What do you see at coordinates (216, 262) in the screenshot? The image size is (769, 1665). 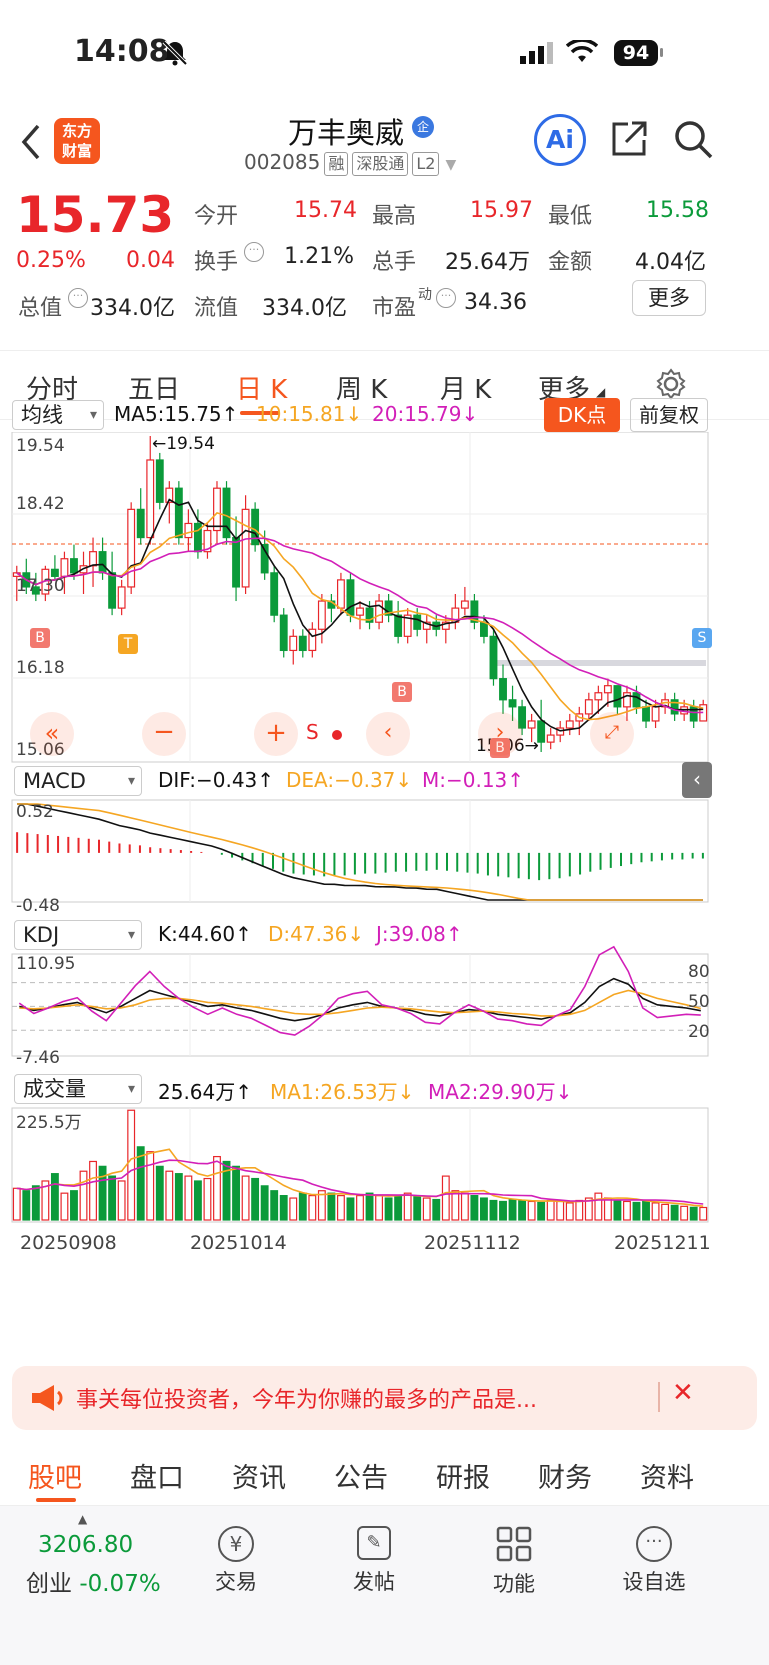 I see `turnover-label: 换手` at bounding box center [216, 262].